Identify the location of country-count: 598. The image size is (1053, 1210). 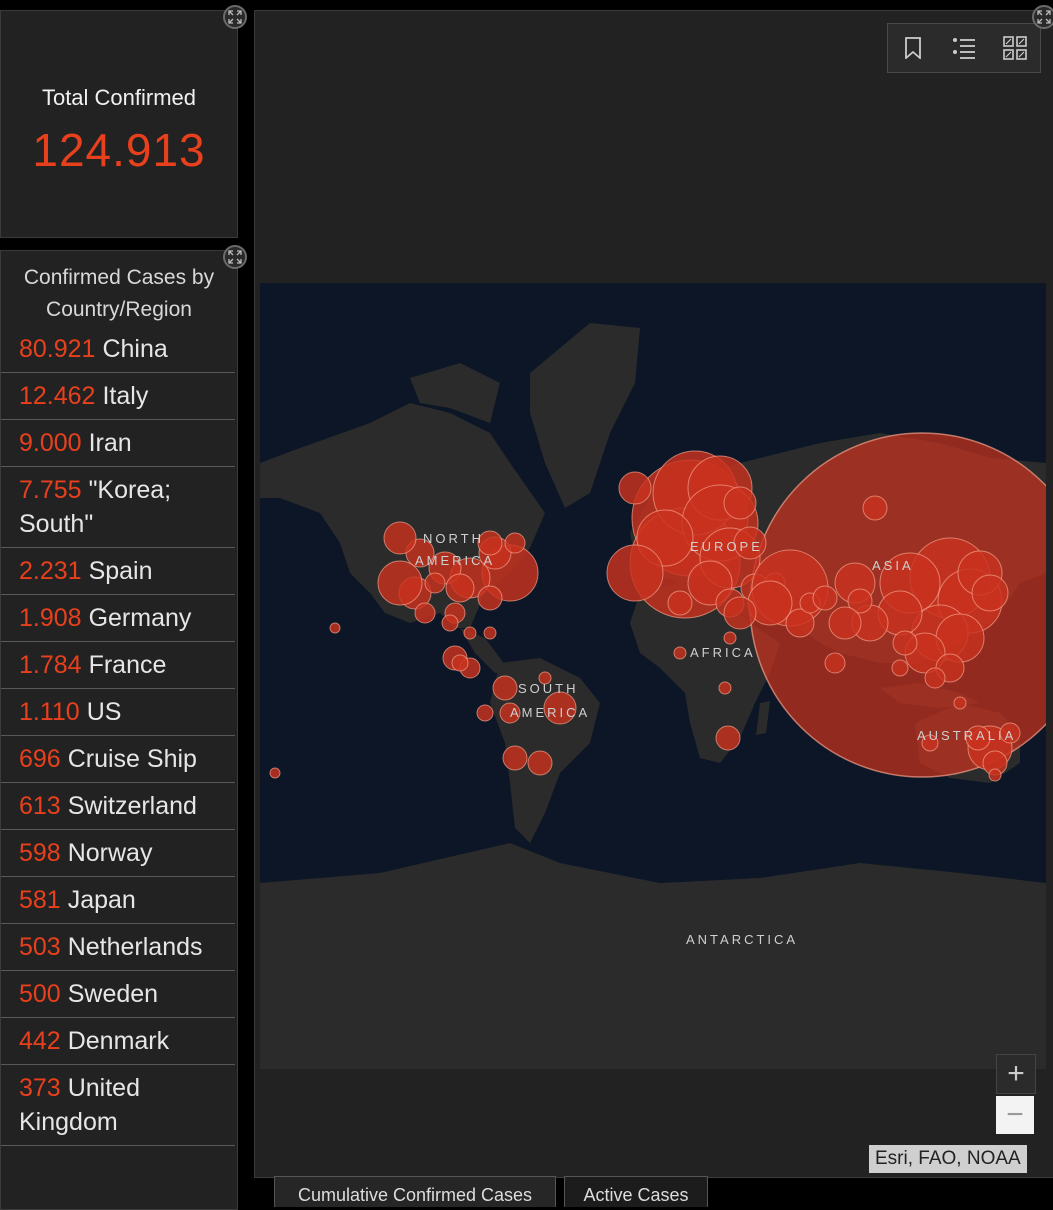
(40, 853).